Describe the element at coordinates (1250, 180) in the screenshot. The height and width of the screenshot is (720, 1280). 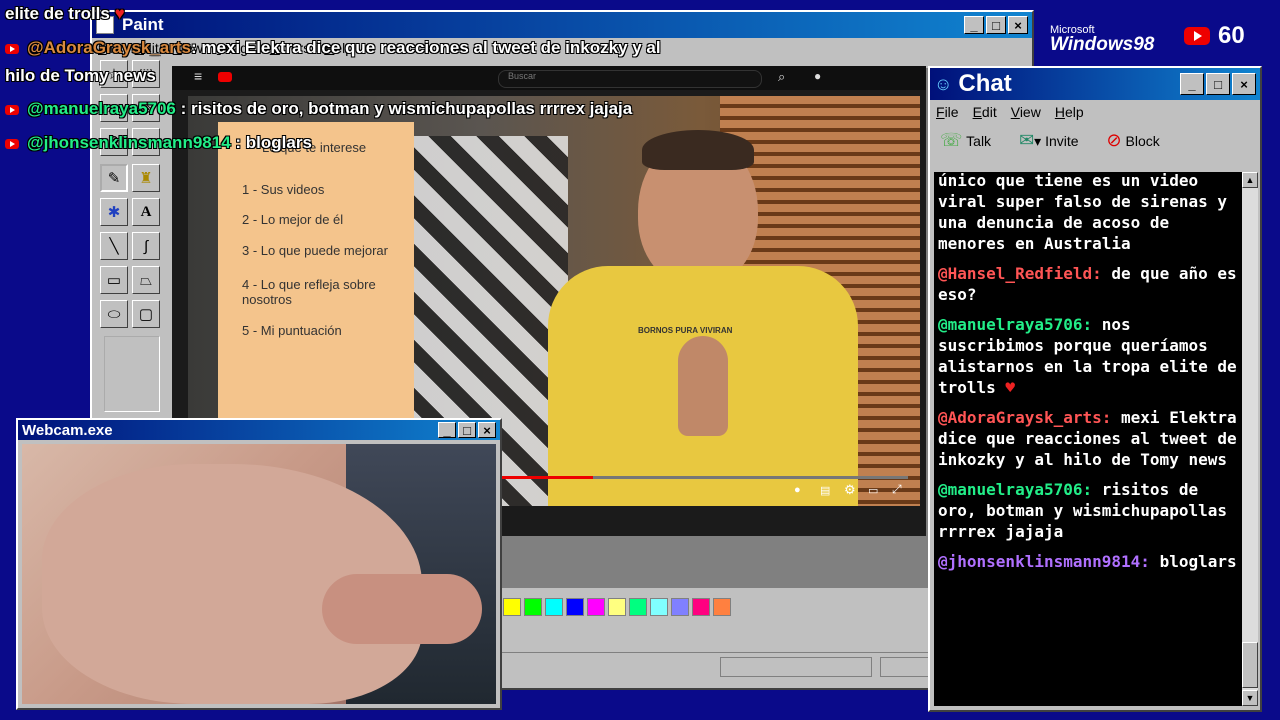
I see `scroll-up-icon: ▲` at that location.